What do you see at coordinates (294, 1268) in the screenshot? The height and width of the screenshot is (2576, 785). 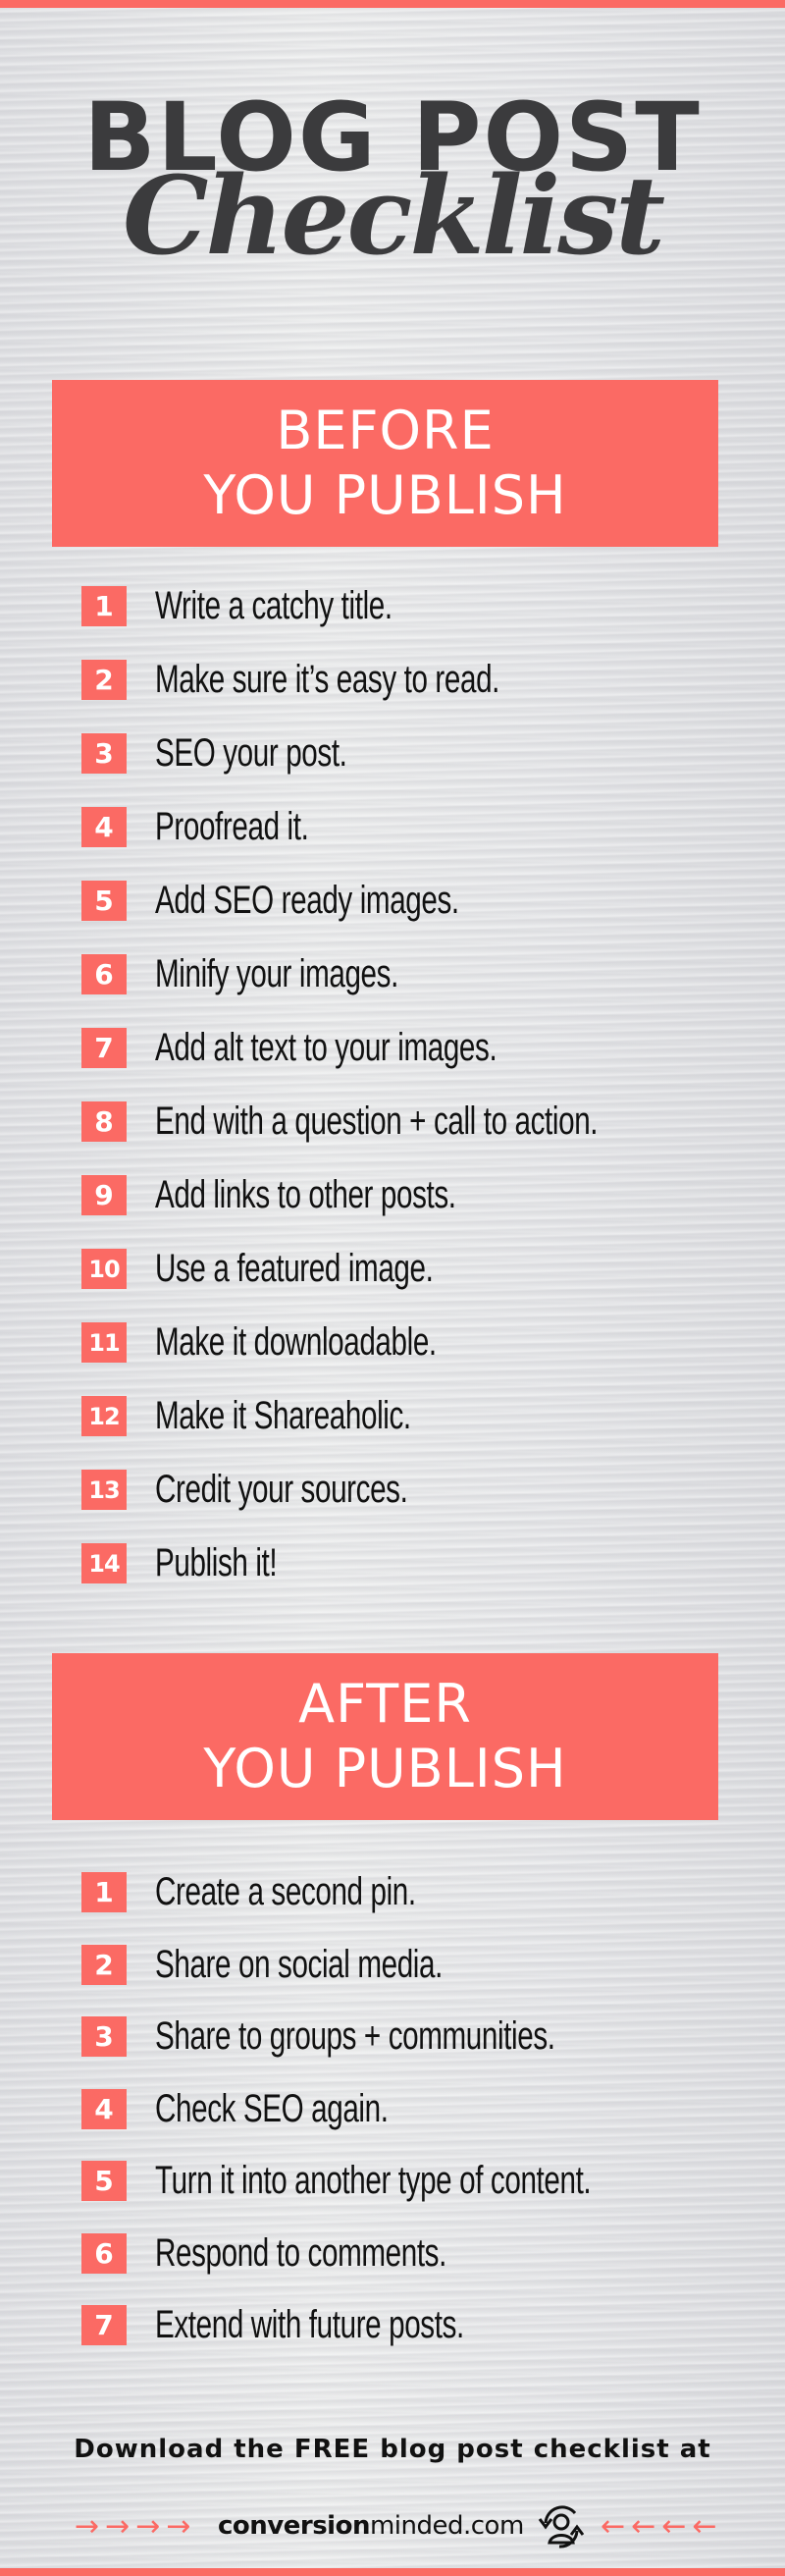 I see `item-text: Use a featured image.` at bounding box center [294, 1268].